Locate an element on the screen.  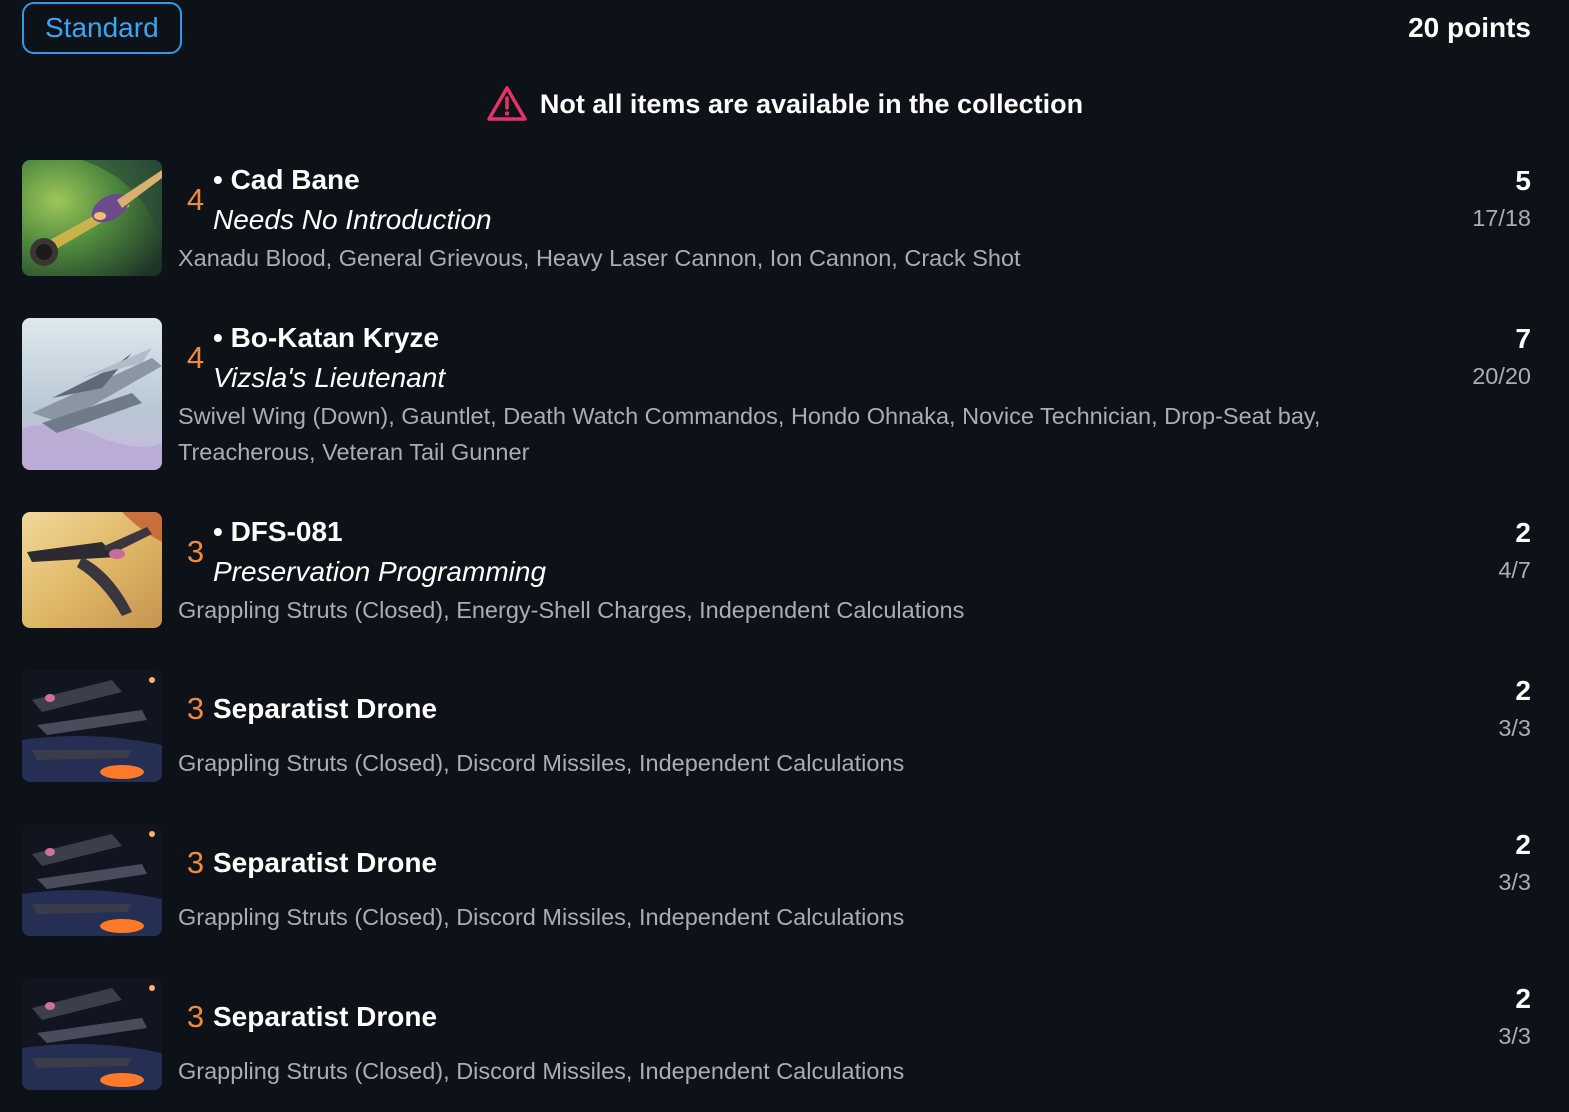
ship-cost-block: 5 17/18 is located at coordinates (1501, 197).